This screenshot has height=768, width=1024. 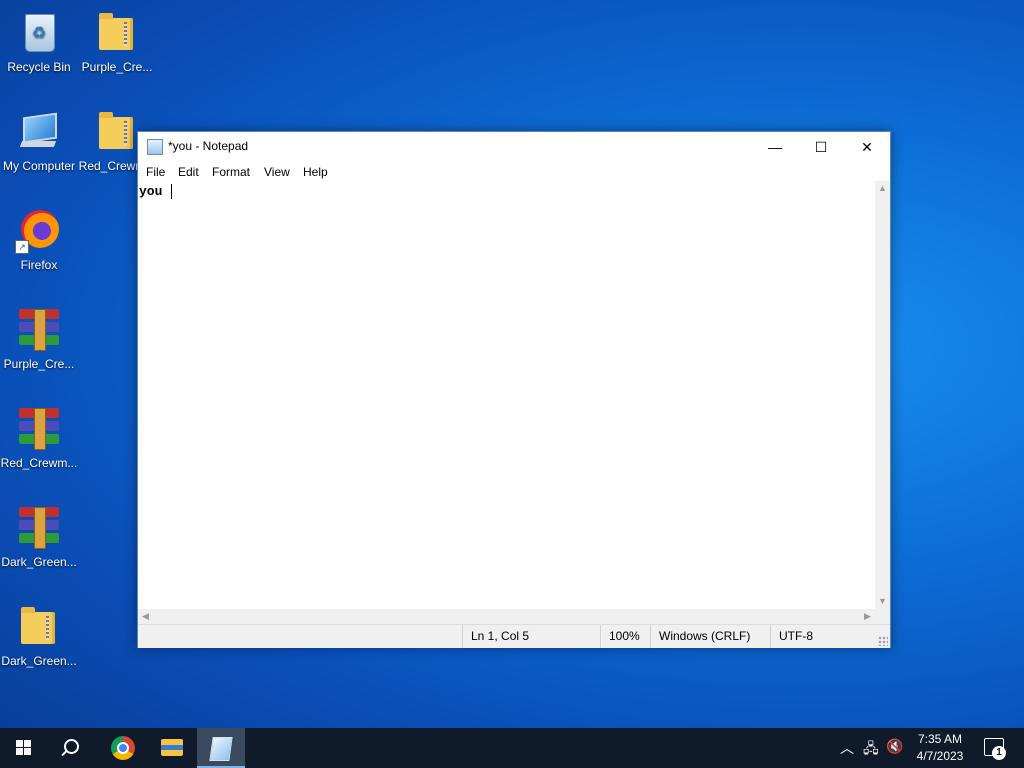 I want to click on scroll-right-icon: ▶, so click(x=867, y=616).